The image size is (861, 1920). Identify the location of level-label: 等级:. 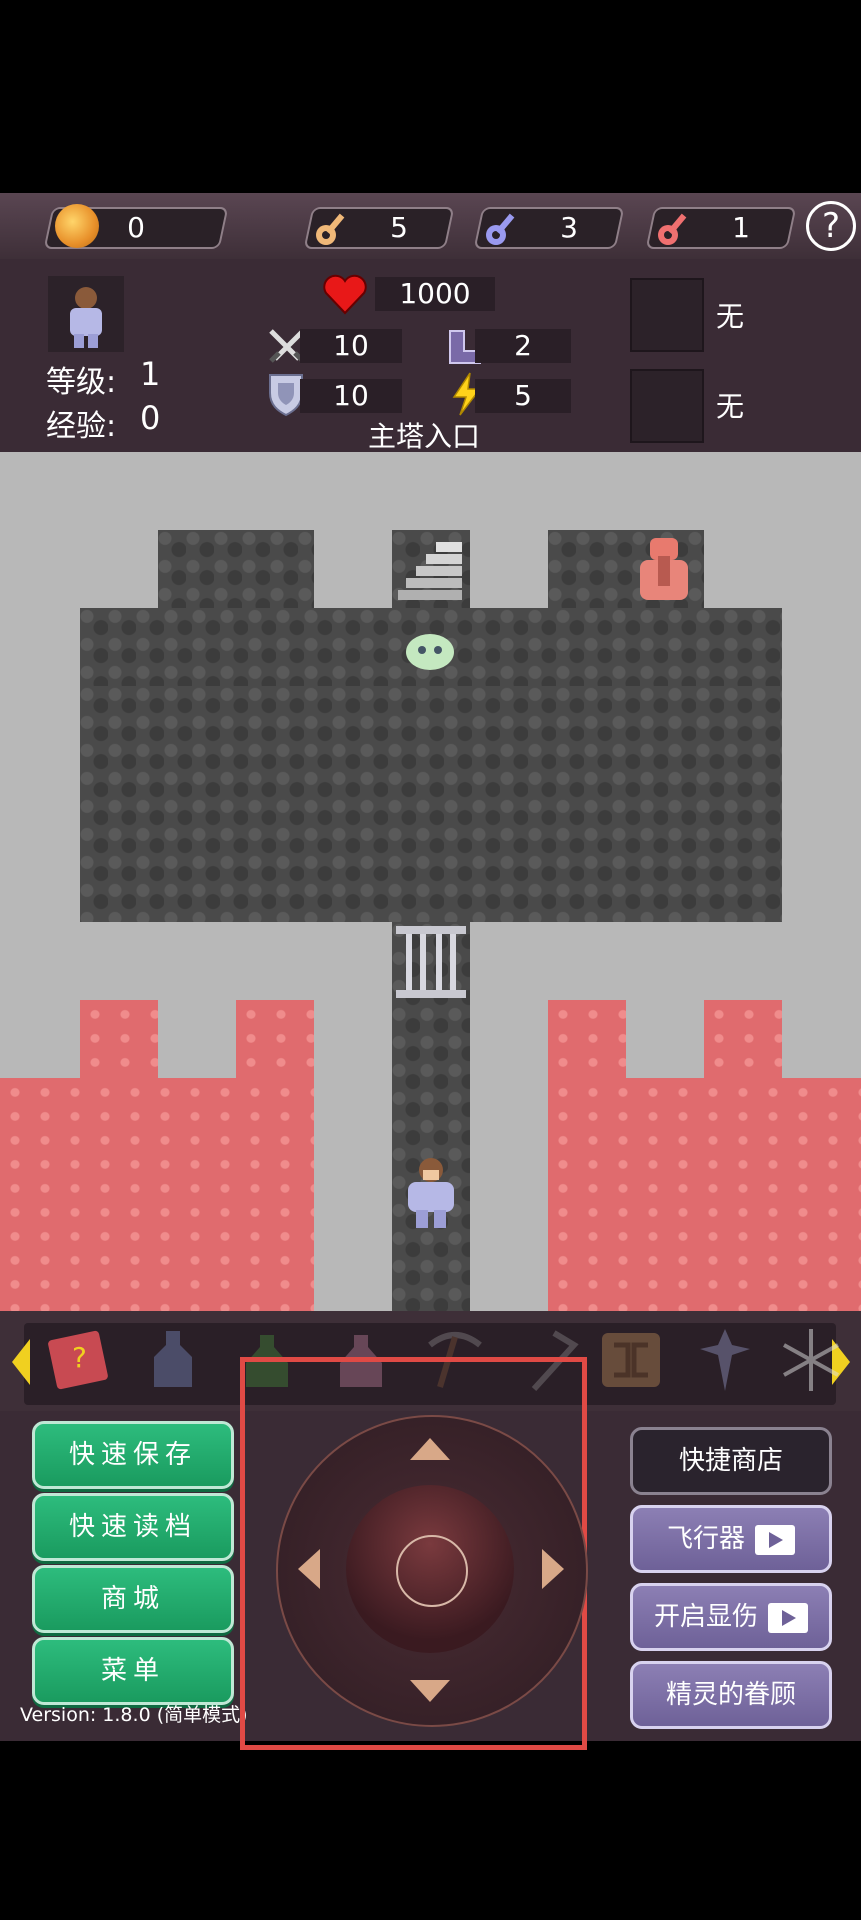
(81, 382).